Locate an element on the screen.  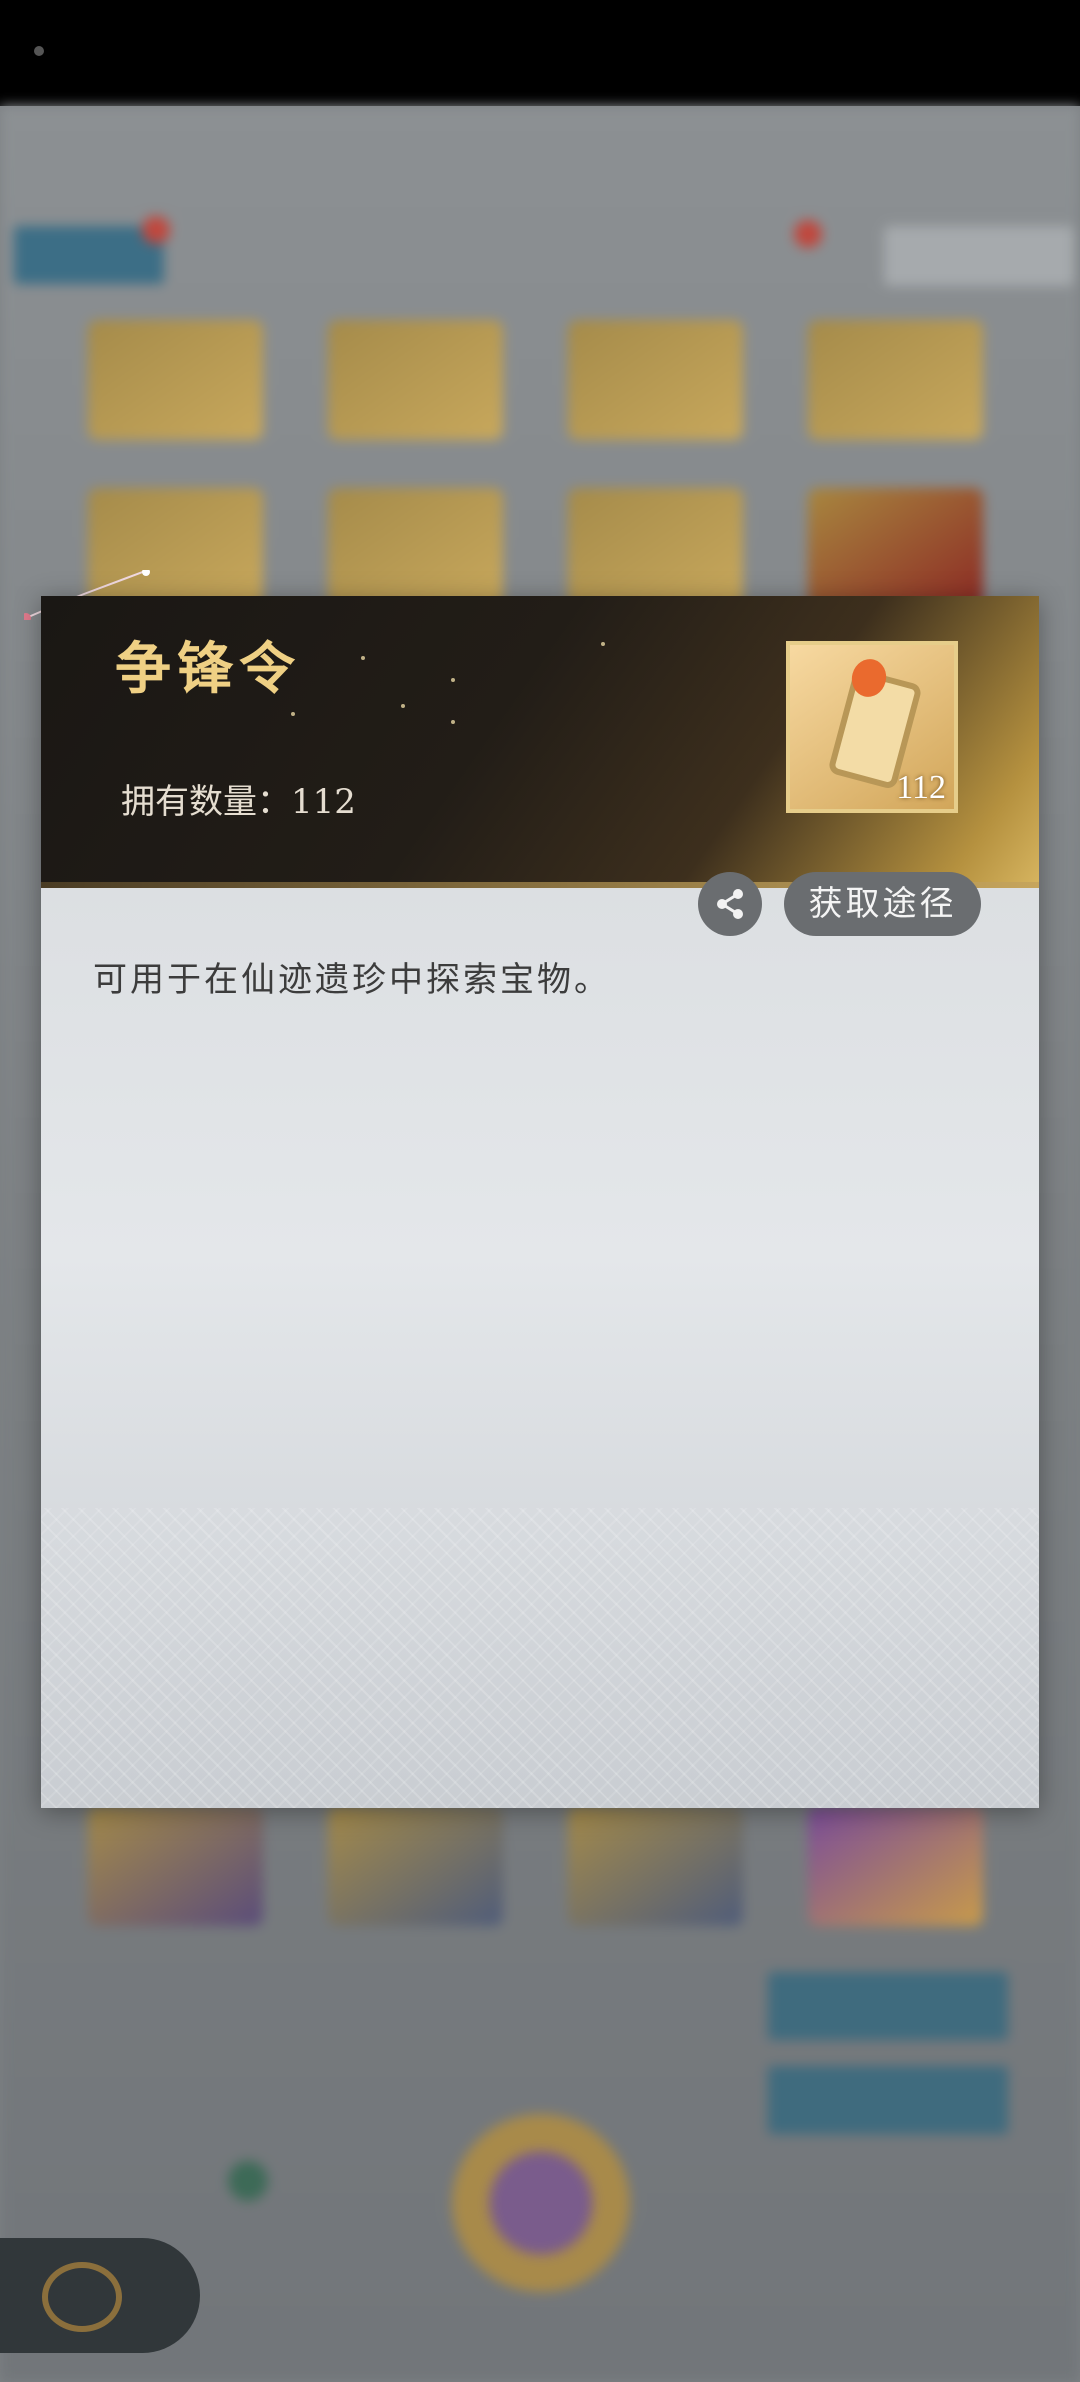
share-button is located at coordinates (730, 904).